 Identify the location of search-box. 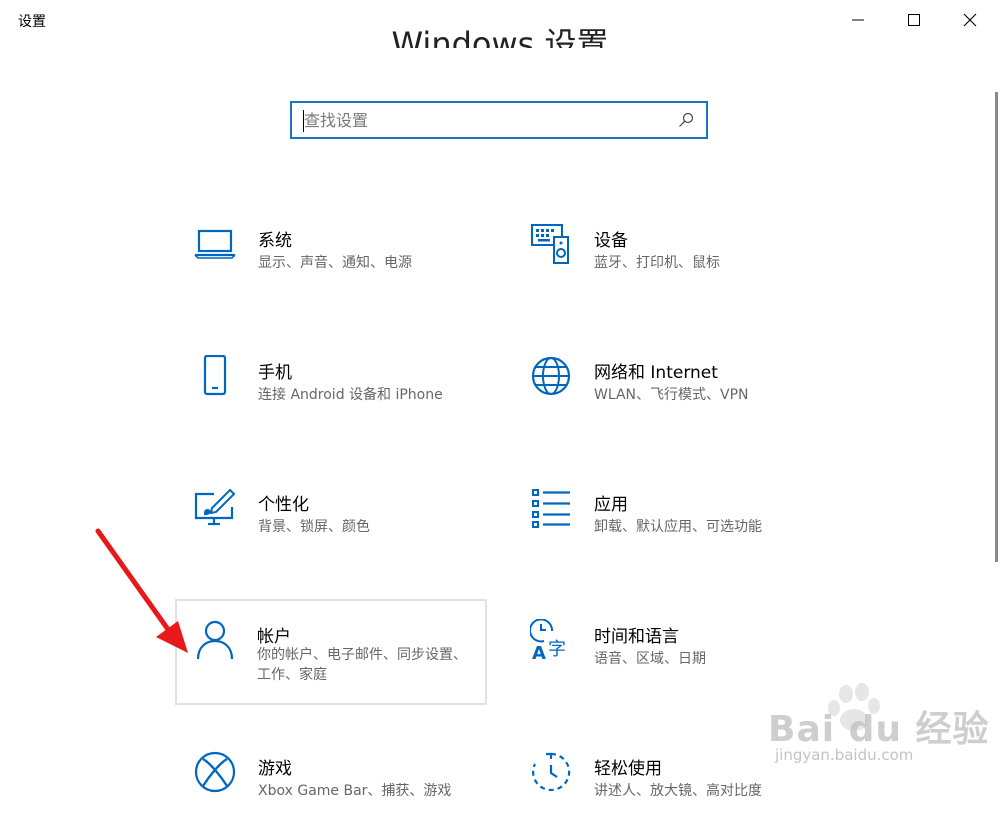
(499, 120).